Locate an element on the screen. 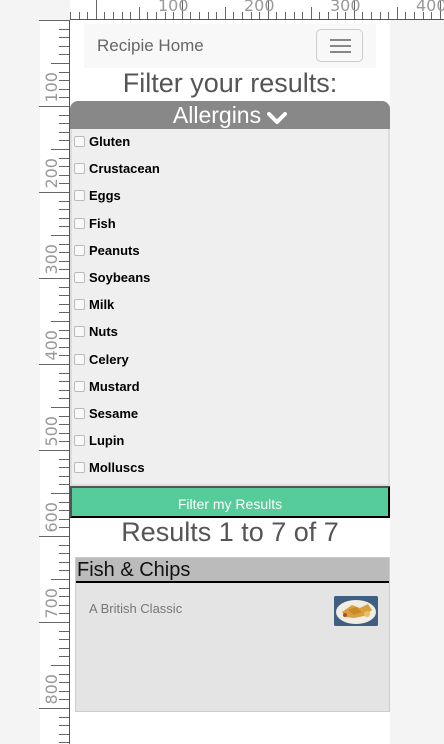 The height and width of the screenshot is (744, 444). allergen-option: Soybeans is located at coordinates (231, 277).